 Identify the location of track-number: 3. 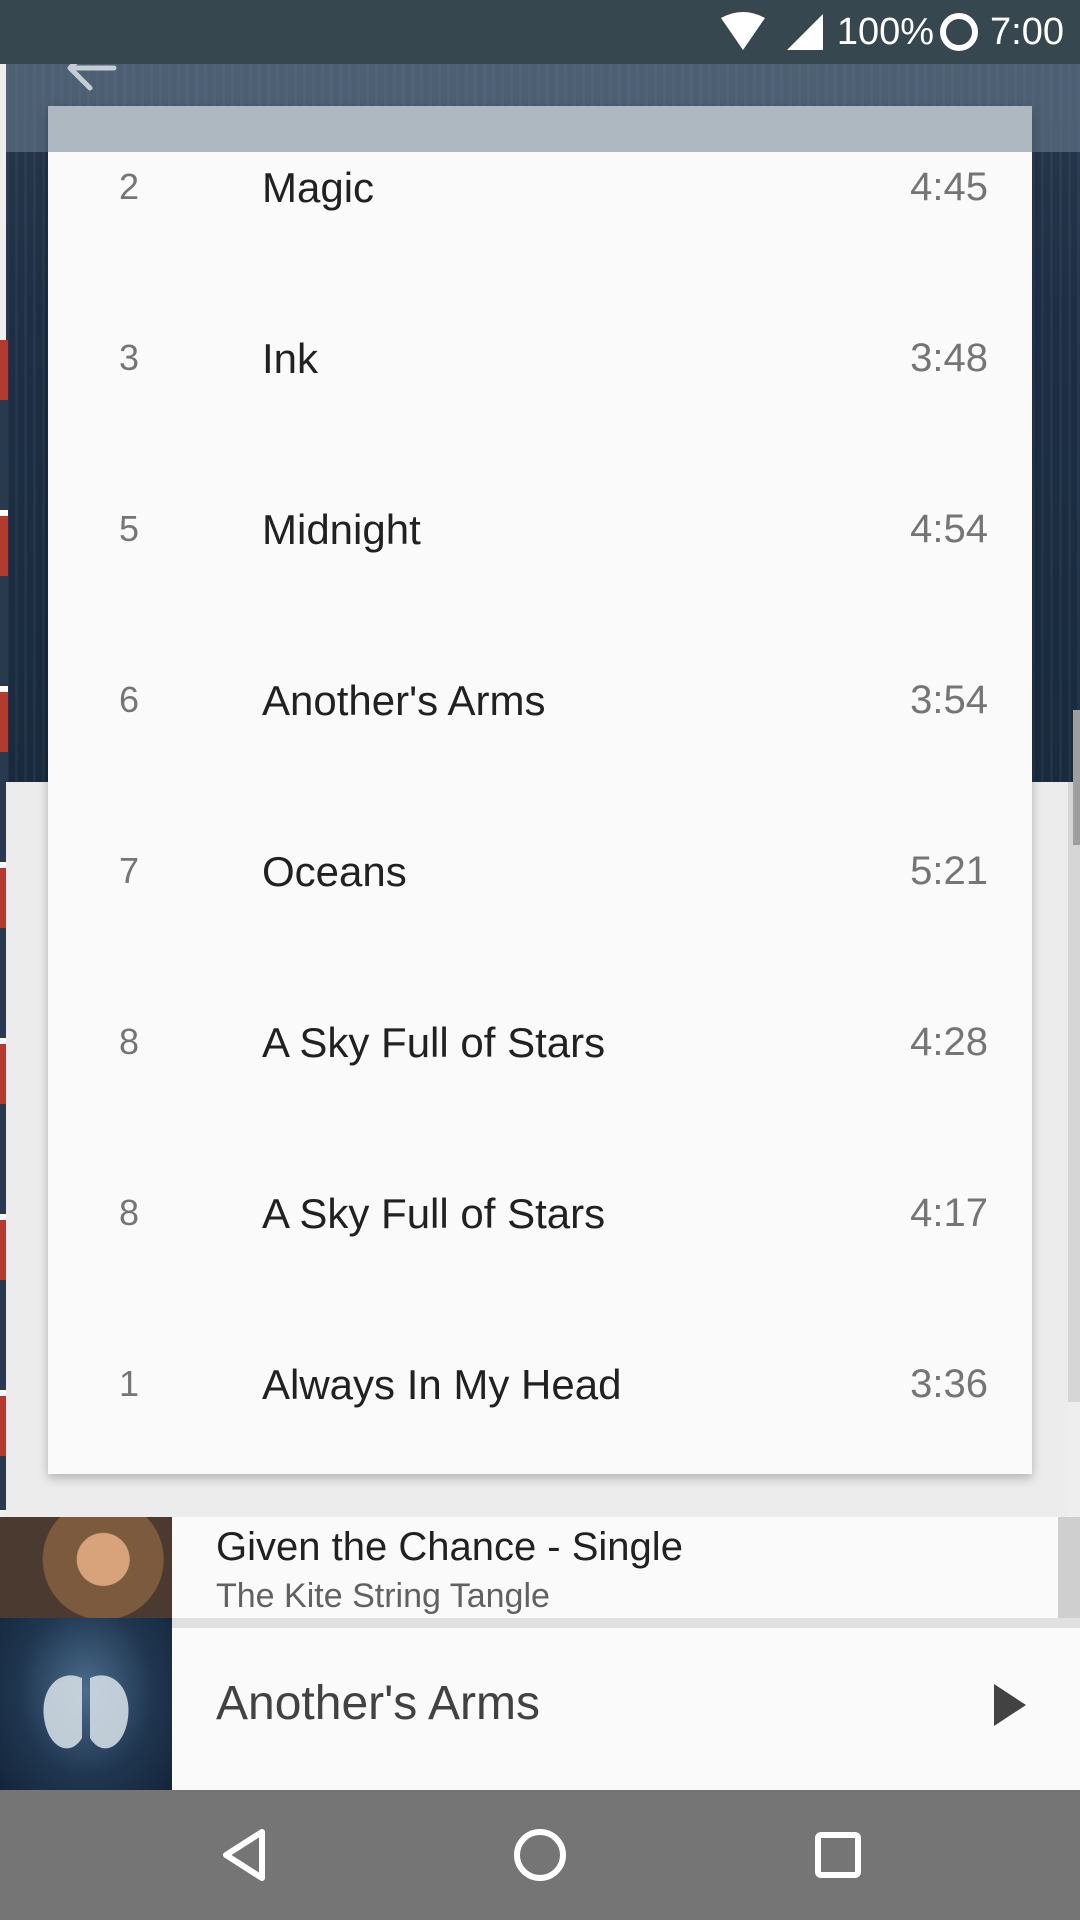
(129, 357).